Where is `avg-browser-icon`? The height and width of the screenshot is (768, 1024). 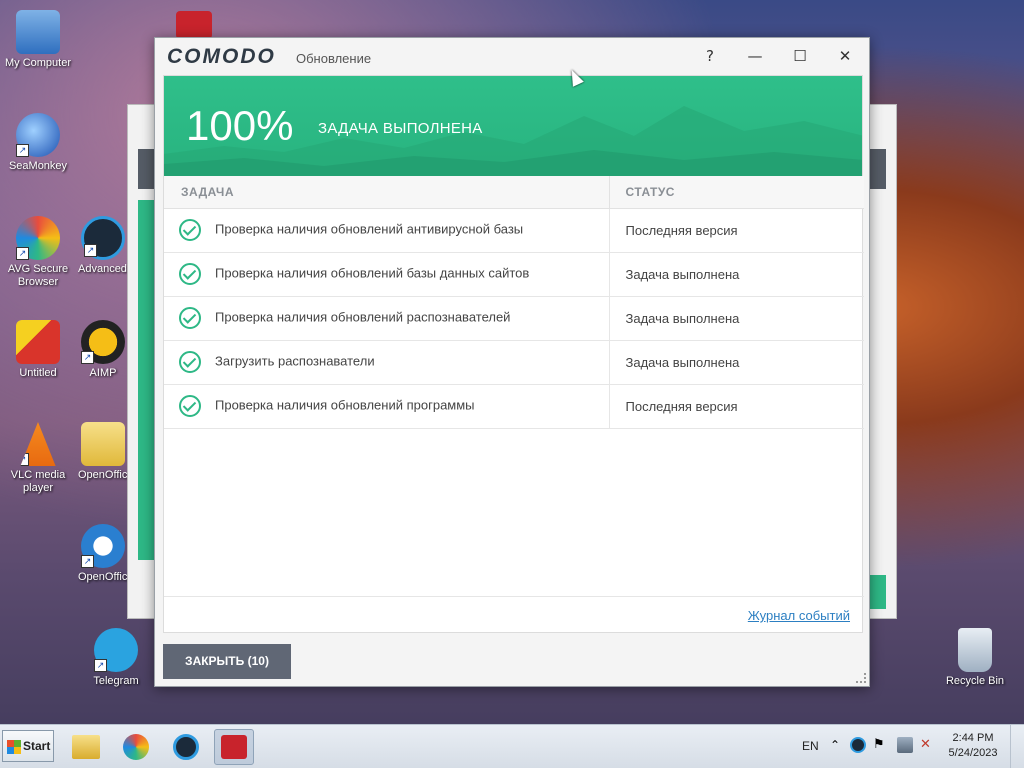 avg-browser-icon is located at coordinates (136, 747).